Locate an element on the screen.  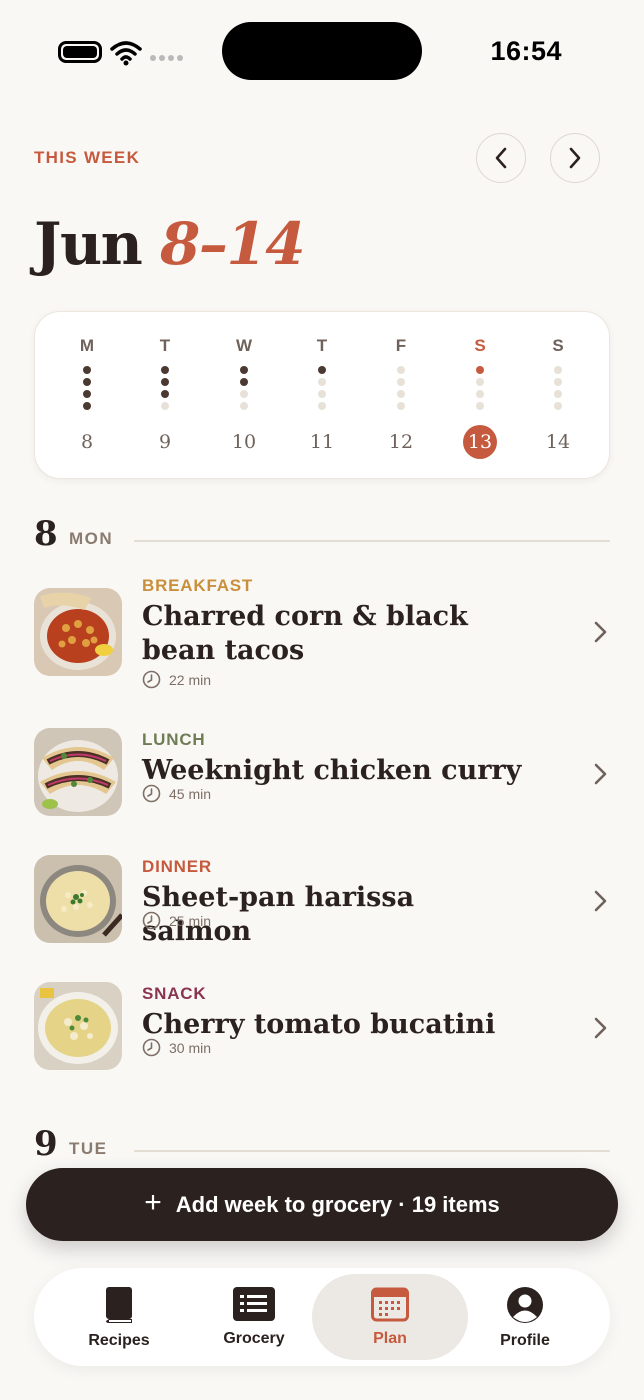
status-bar: 16:54 is located at coordinates (322, 50).